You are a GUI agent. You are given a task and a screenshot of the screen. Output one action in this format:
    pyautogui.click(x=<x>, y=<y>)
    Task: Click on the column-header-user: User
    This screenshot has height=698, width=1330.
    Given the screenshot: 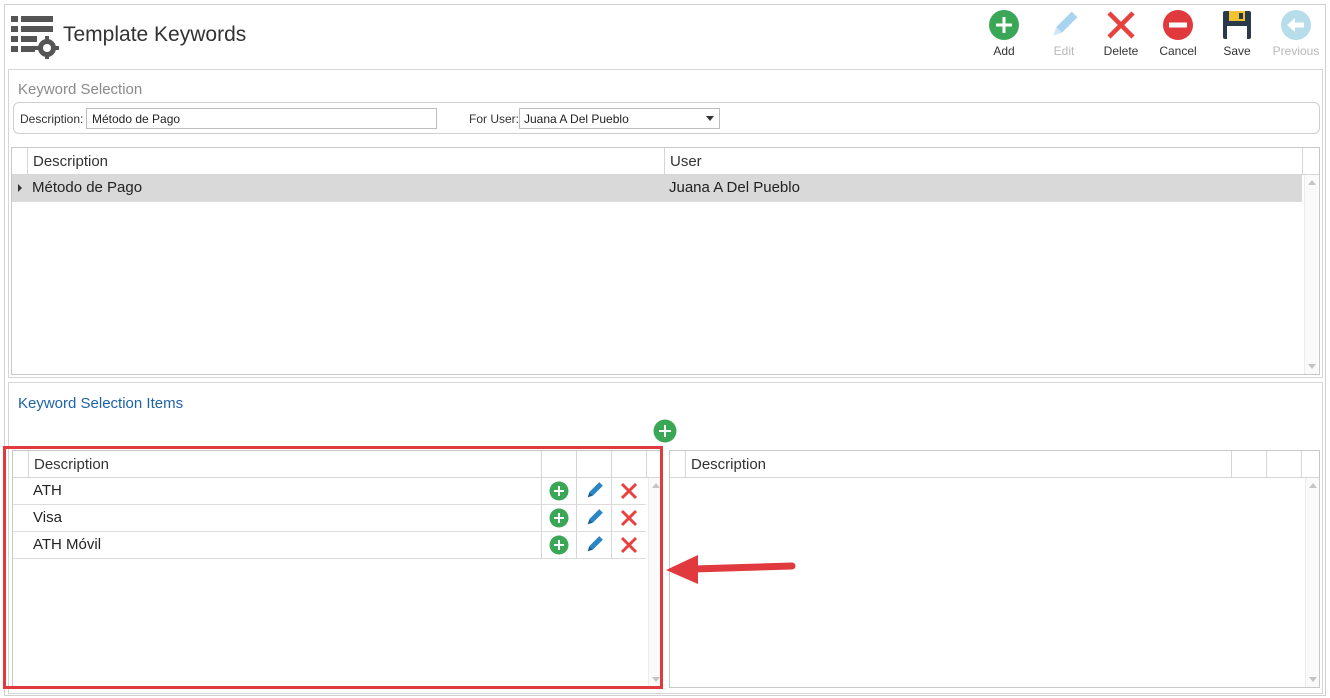 What is the action you would take?
    pyautogui.click(x=984, y=161)
    